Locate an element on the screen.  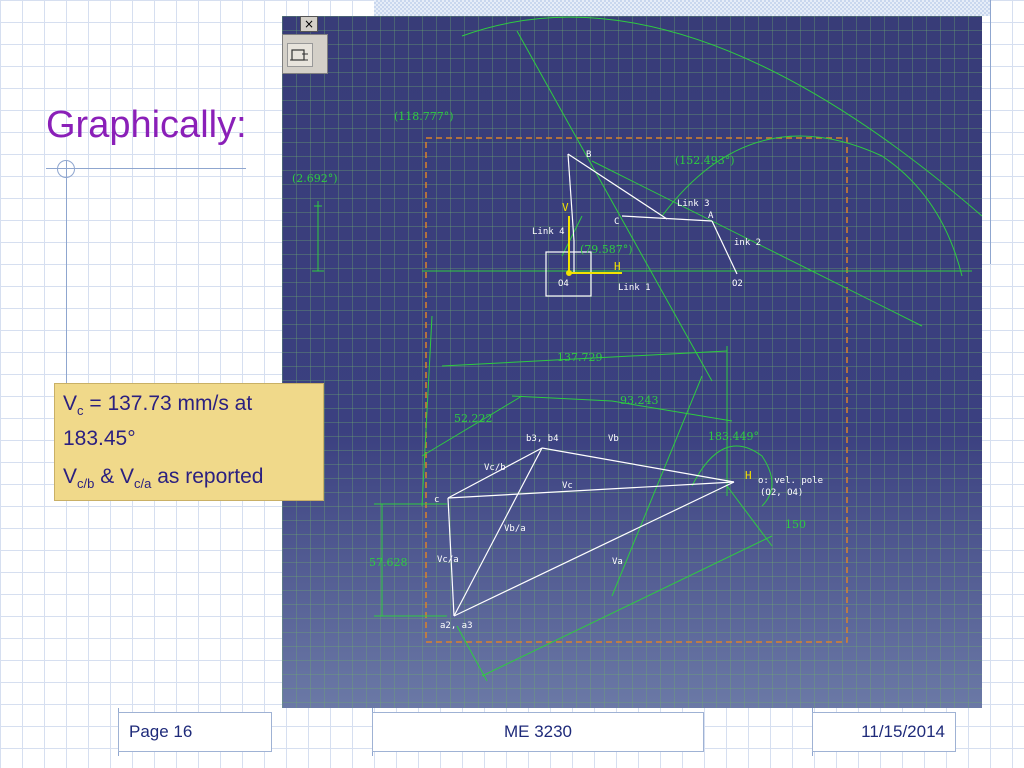
label-va: Va is located at coordinates (617, 562).